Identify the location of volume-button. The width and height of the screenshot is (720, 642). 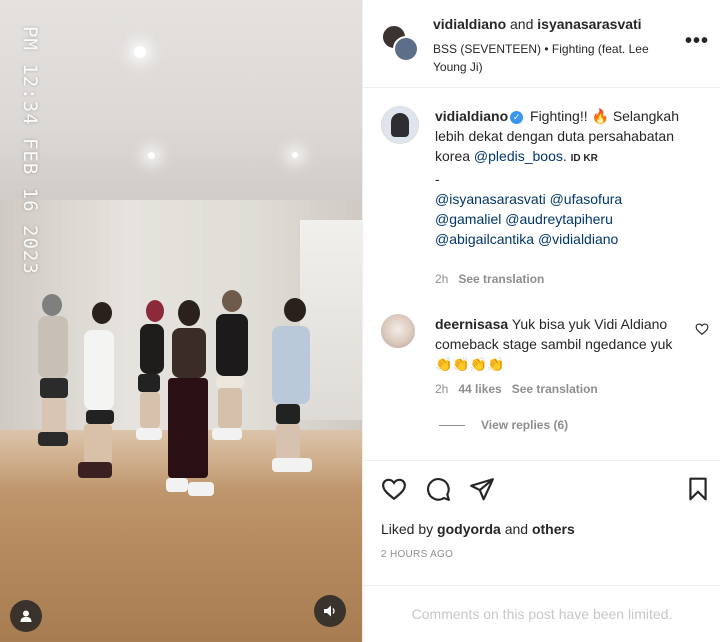
(330, 611).